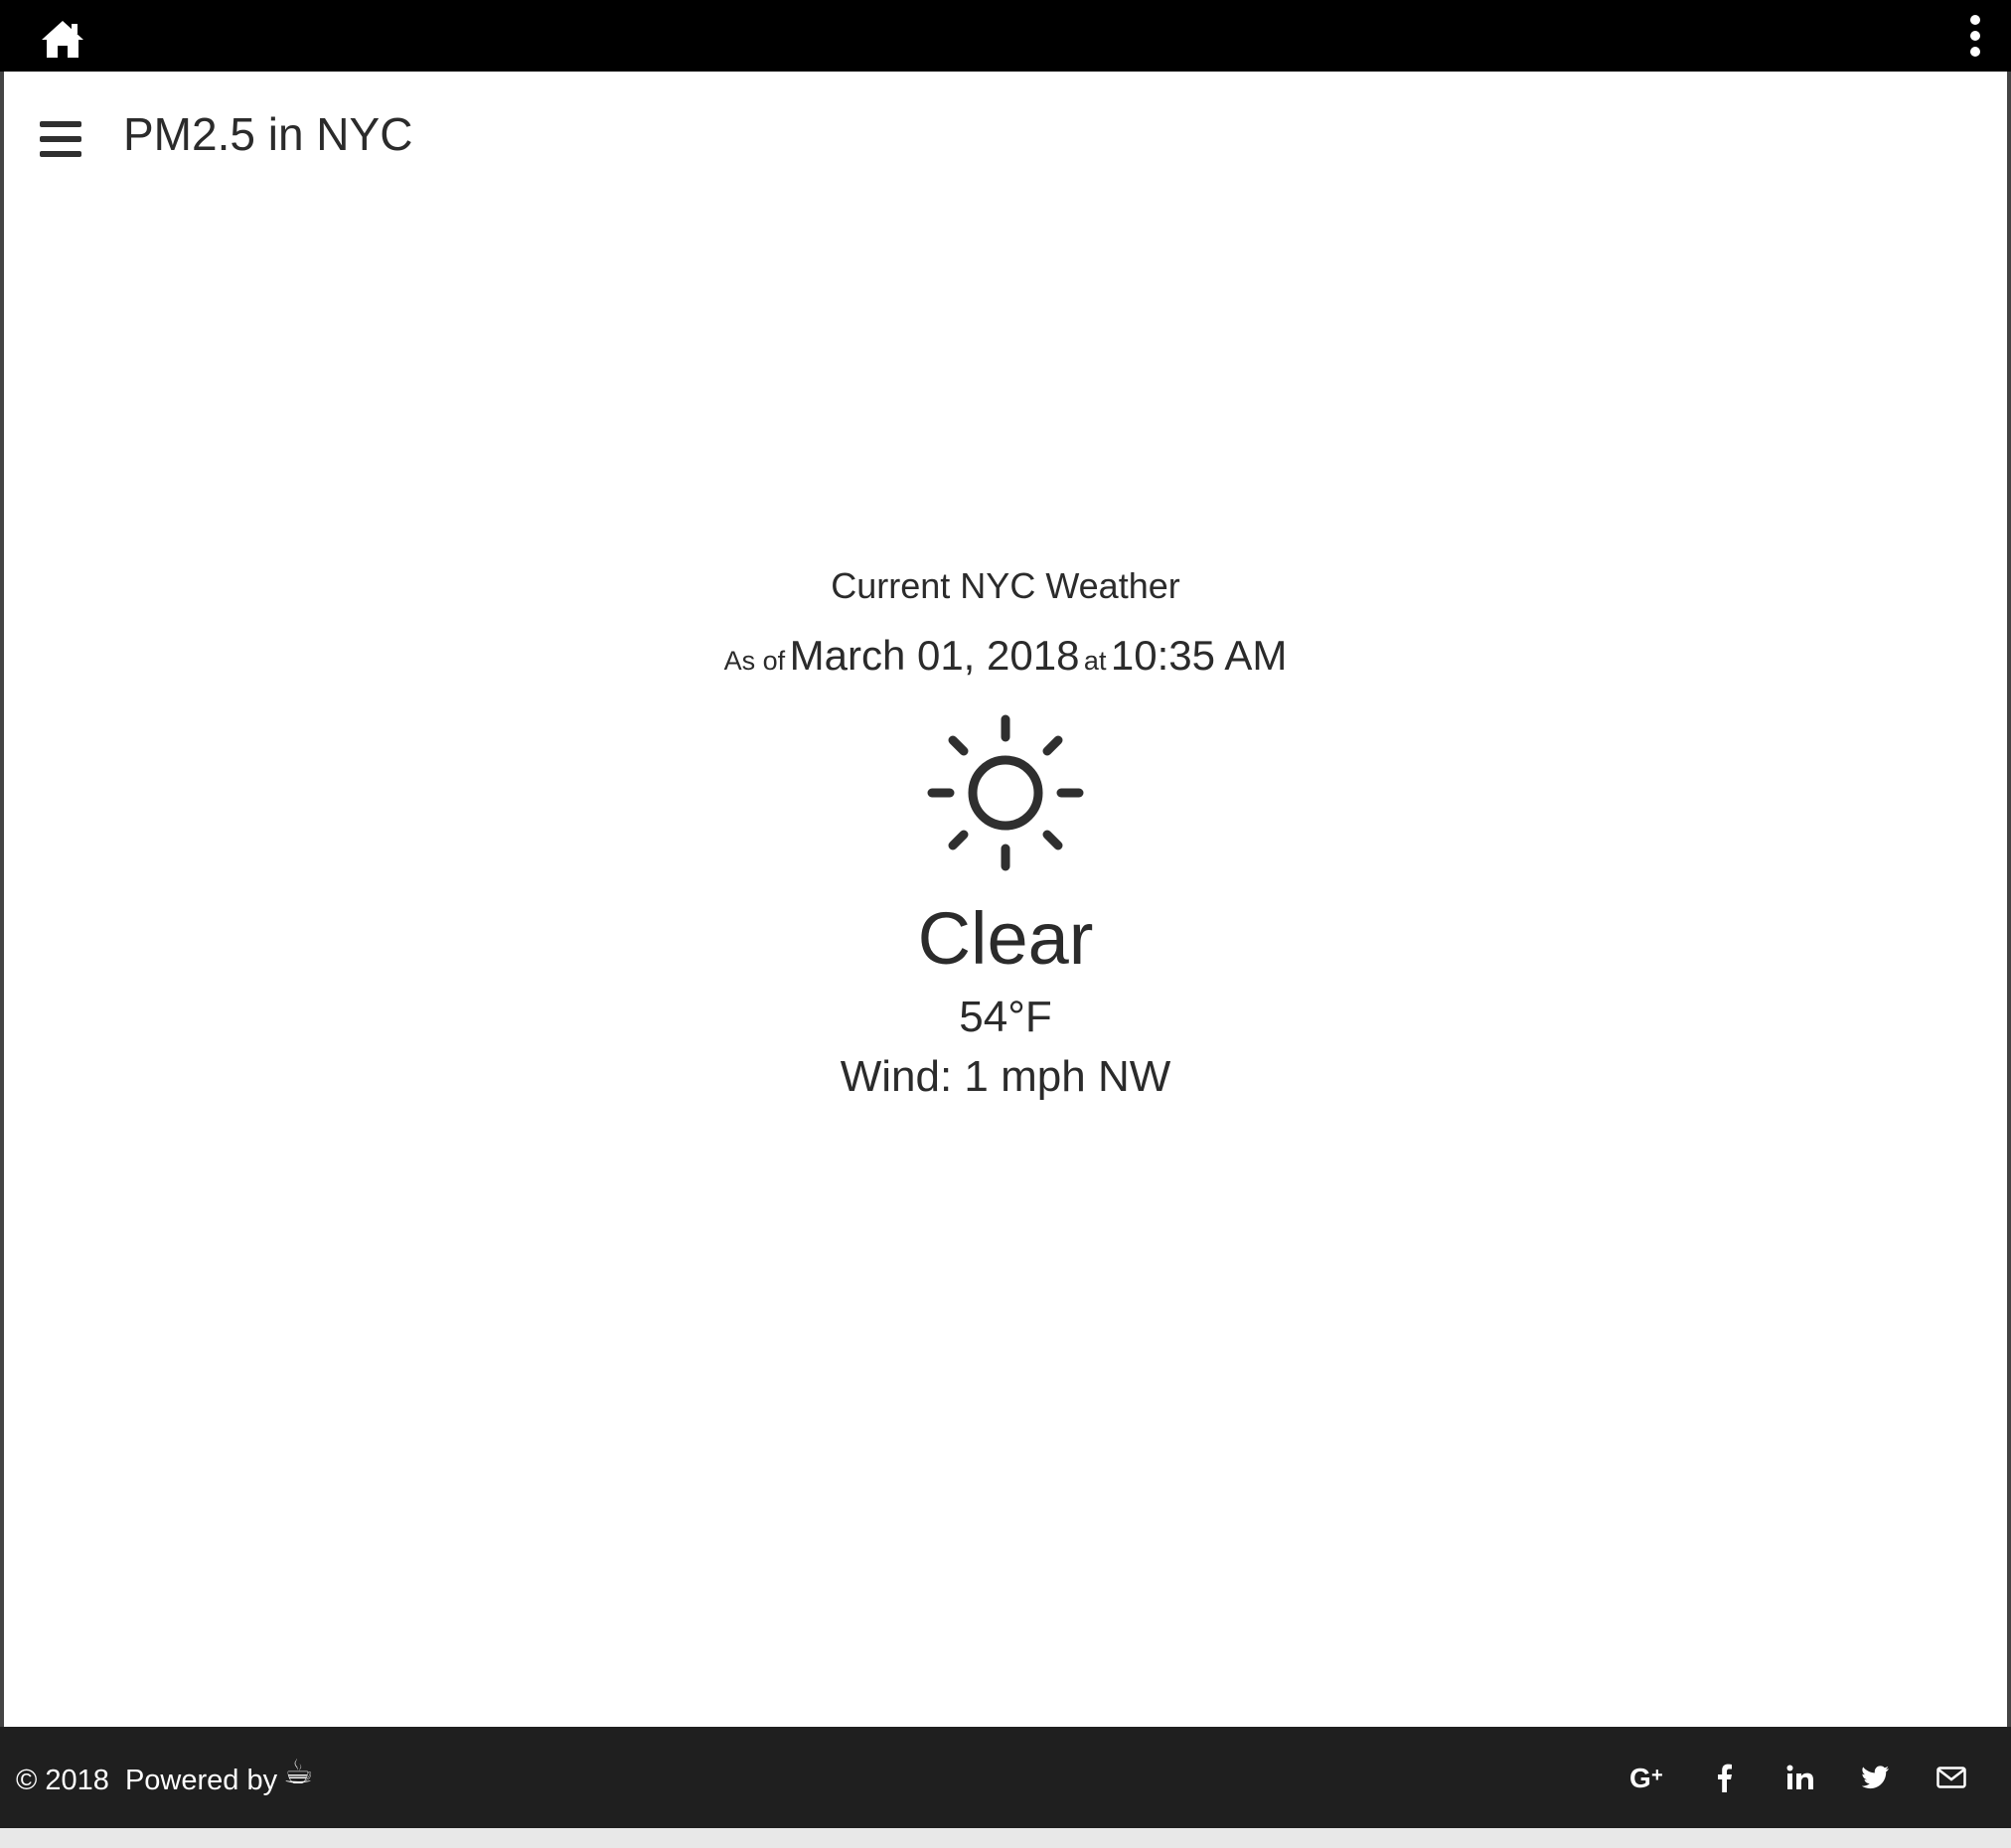  I want to click on facebook-icon, so click(1725, 1777).